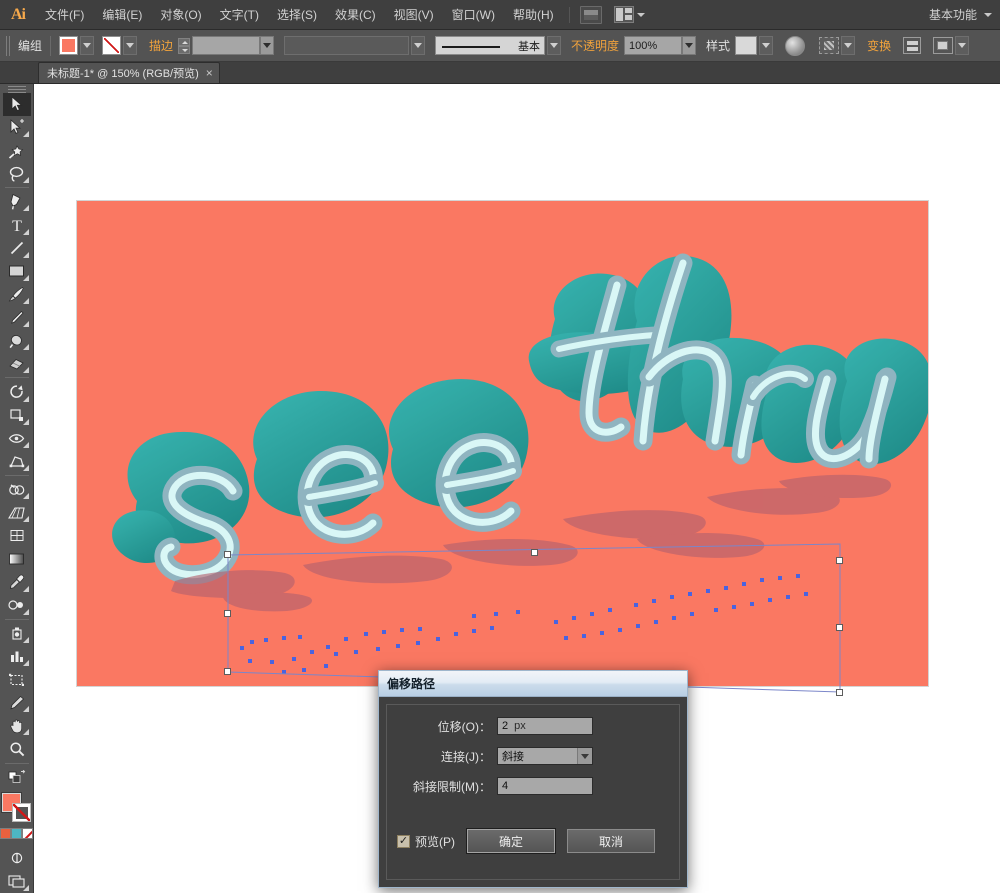 The height and width of the screenshot is (893, 1000). I want to click on scale-tool, so click(17, 415).